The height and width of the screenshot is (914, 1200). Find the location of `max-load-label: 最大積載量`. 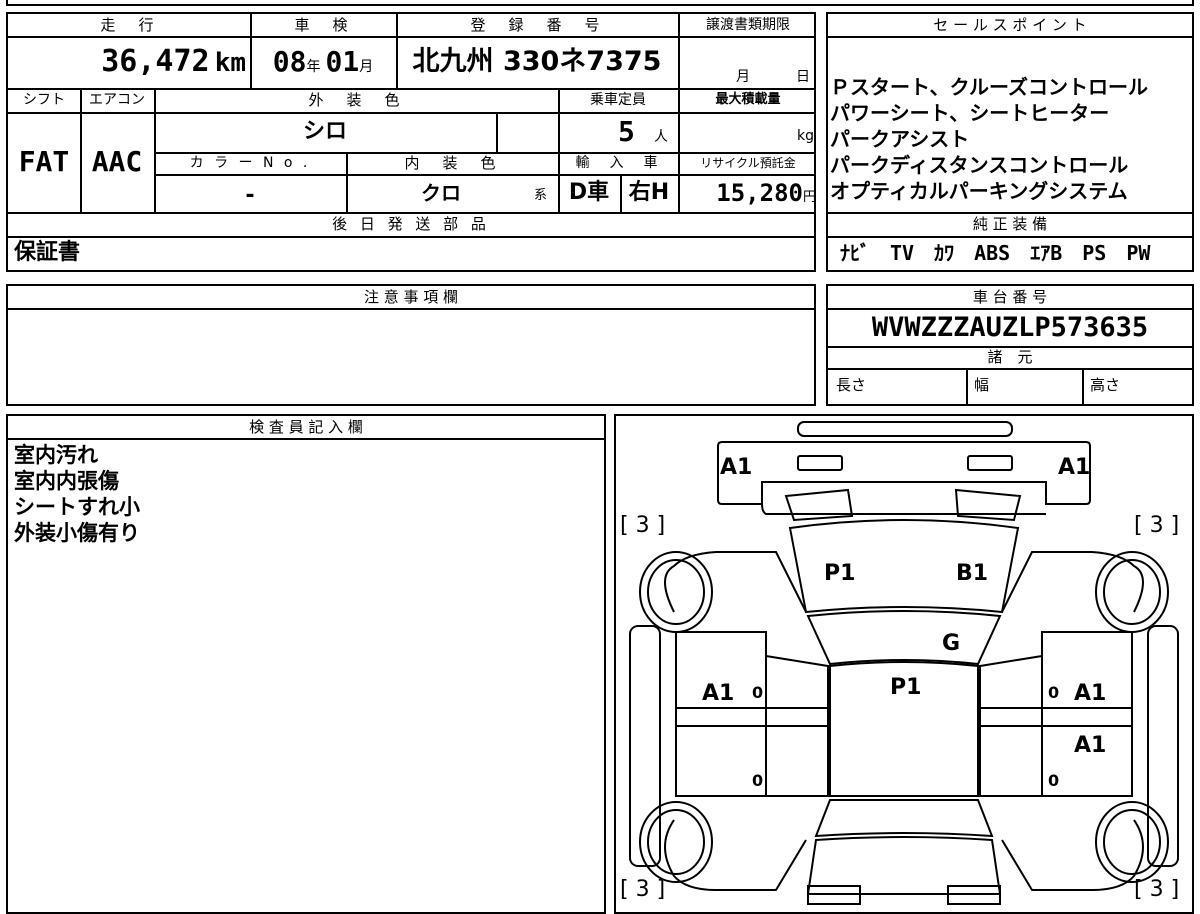

max-load-label: 最大積載量 is located at coordinates (748, 99).